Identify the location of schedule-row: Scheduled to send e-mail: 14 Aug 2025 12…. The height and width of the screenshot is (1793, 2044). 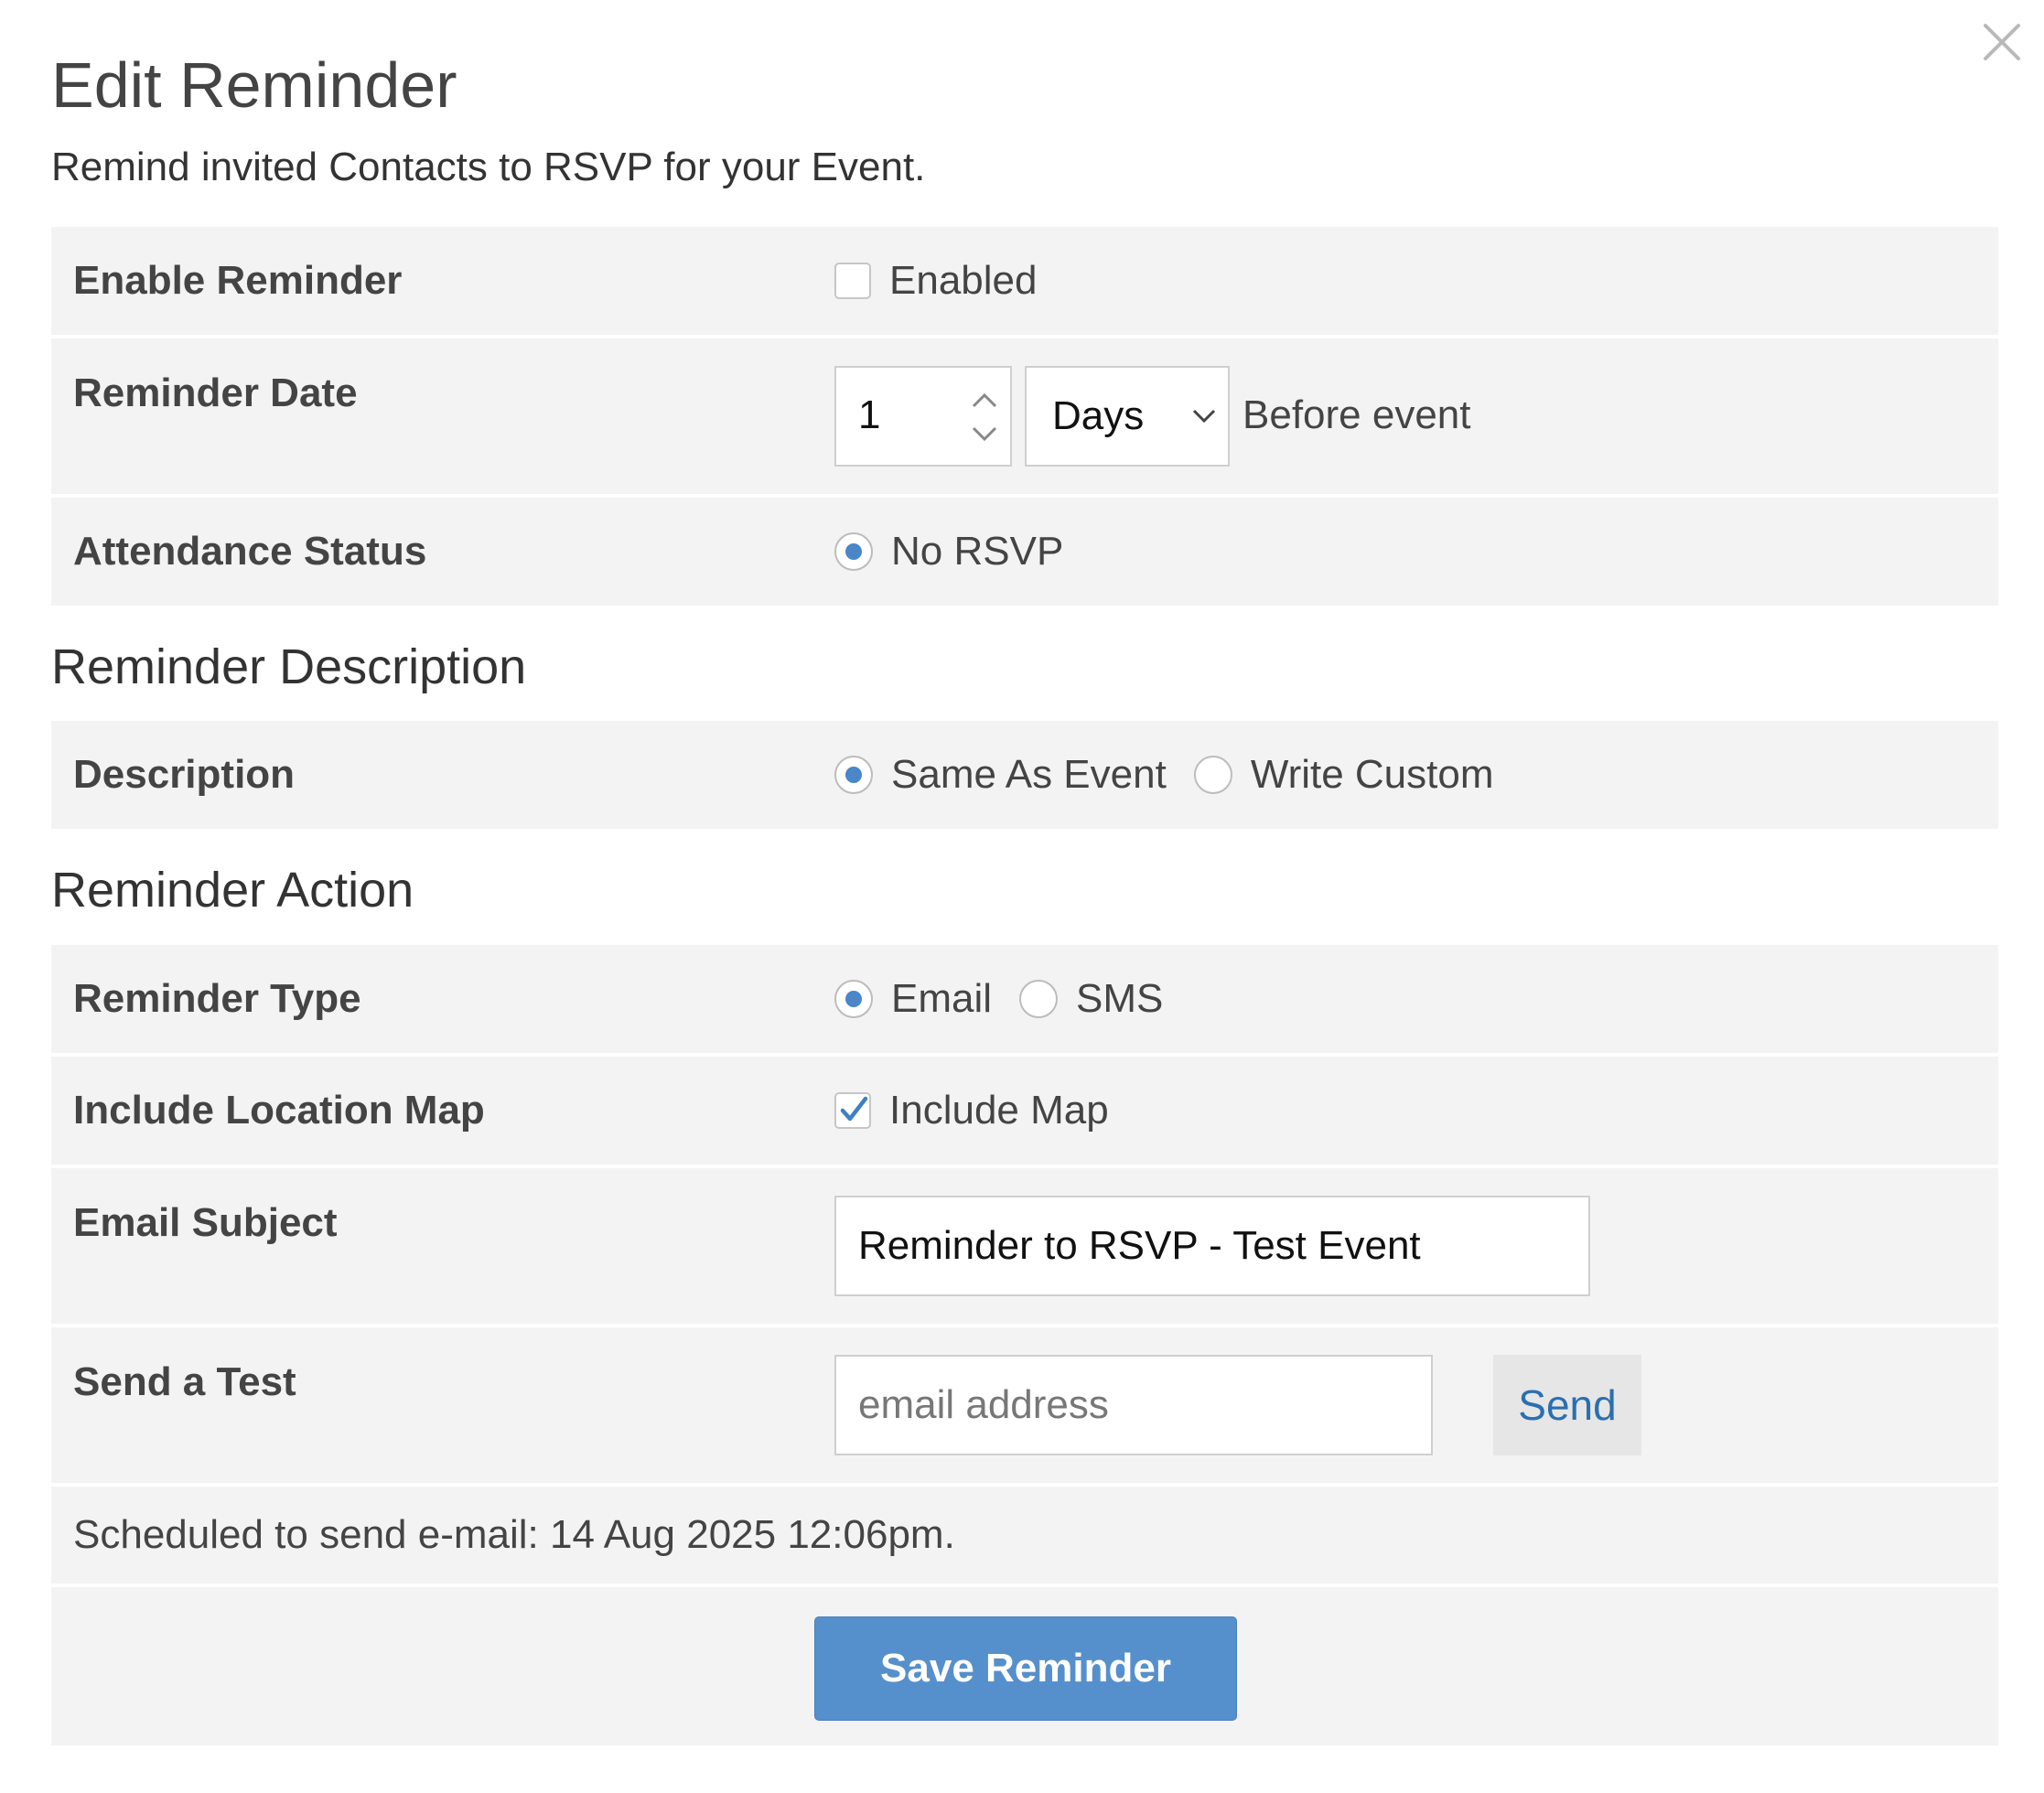
(1024, 1535).